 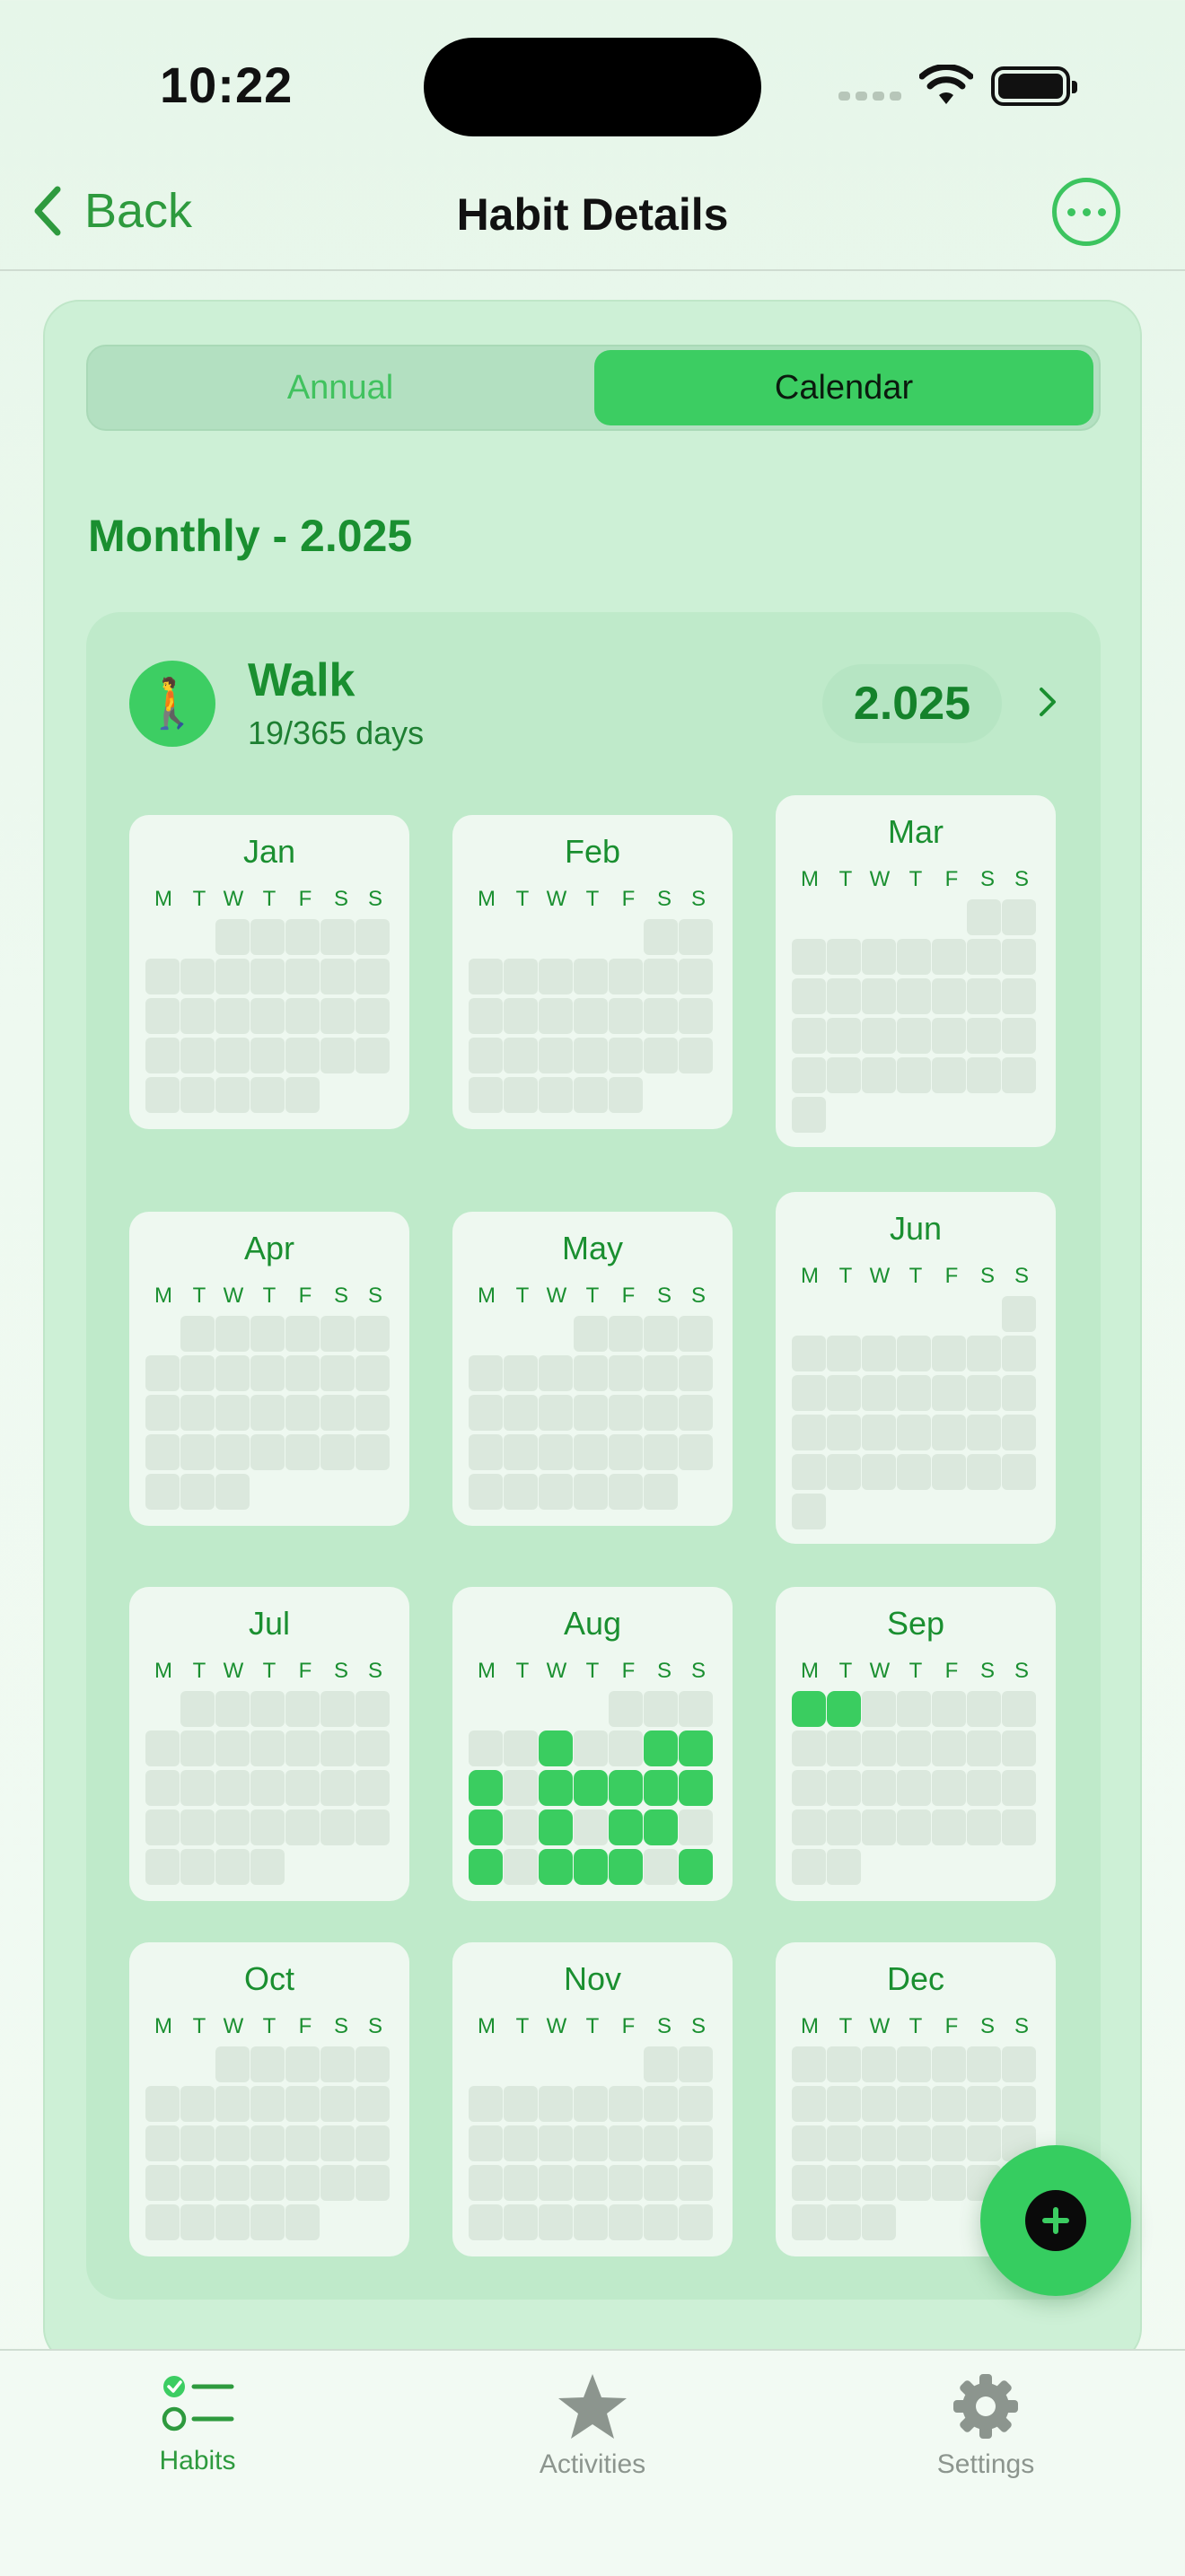 What do you see at coordinates (912, 703) in the screenshot?
I see `year-selector: 2.025` at bounding box center [912, 703].